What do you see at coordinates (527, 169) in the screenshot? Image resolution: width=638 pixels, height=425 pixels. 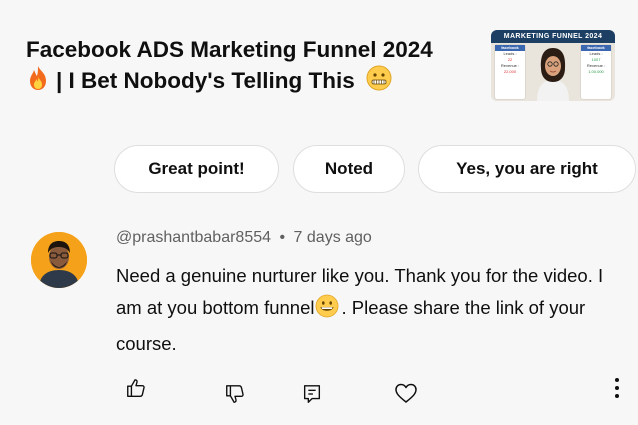 I see `chip-yes-you-are-right: Yes, you are right` at bounding box center [527, 169].